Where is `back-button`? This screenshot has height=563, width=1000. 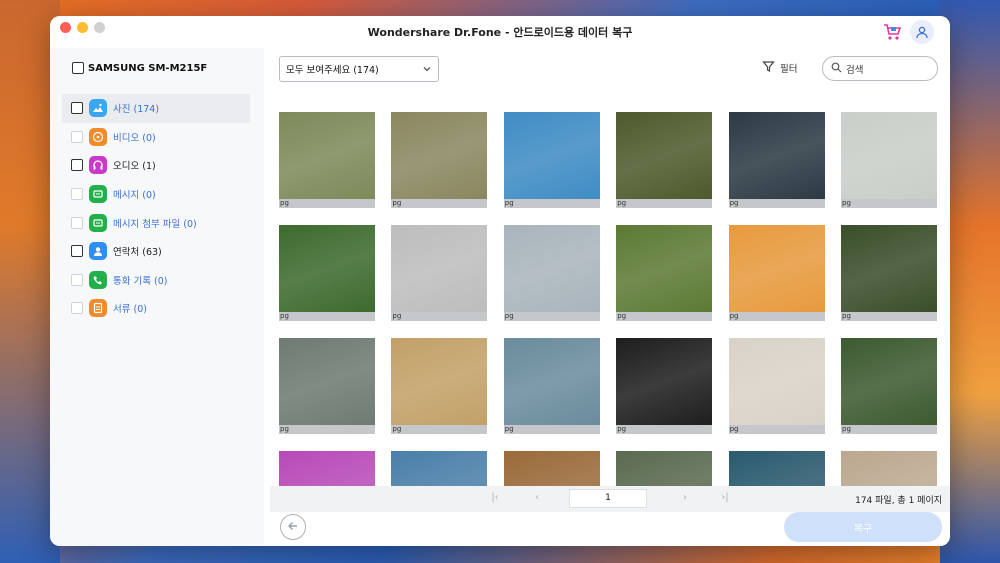 back-button is located at coordinates (293, 527).